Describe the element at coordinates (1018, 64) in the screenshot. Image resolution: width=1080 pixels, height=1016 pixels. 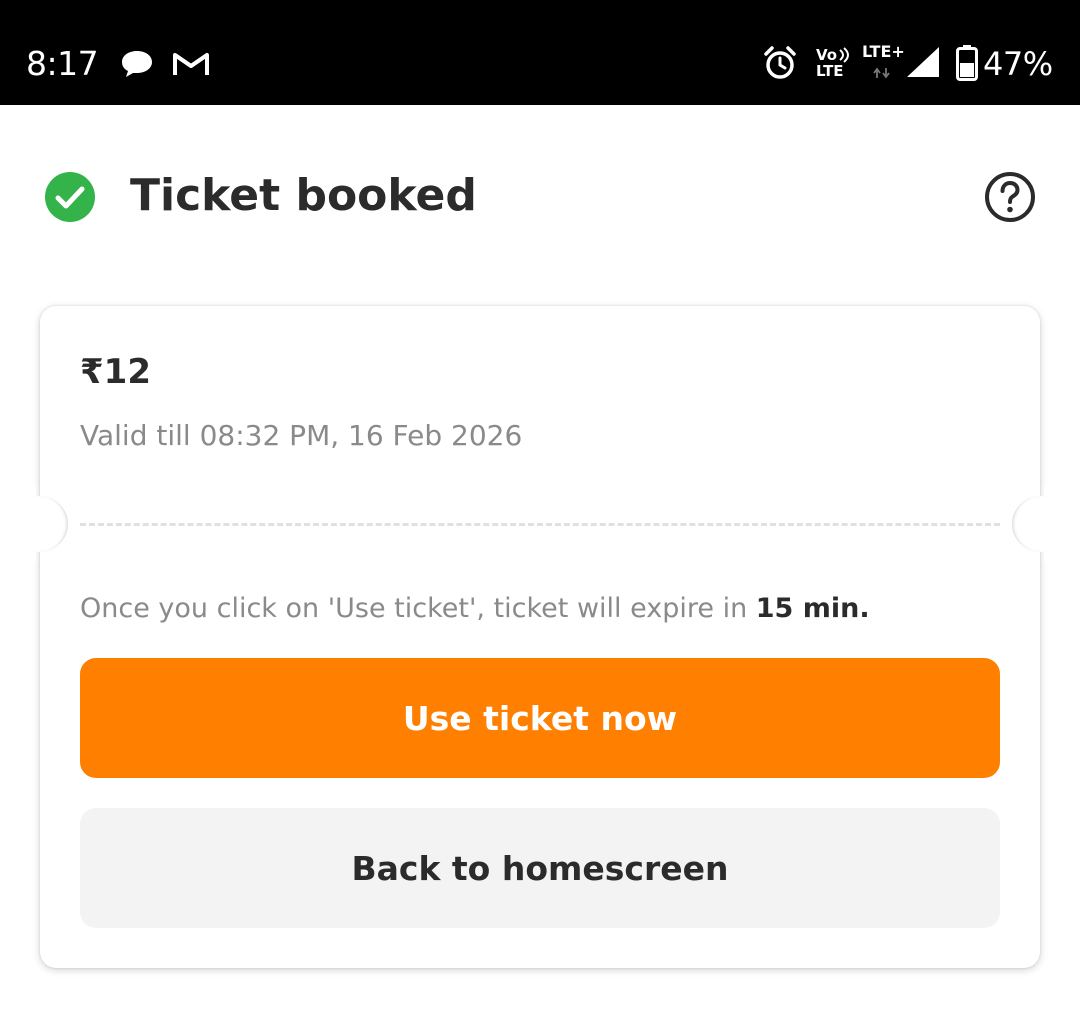
I see `battery-percent: 47%` at that location.